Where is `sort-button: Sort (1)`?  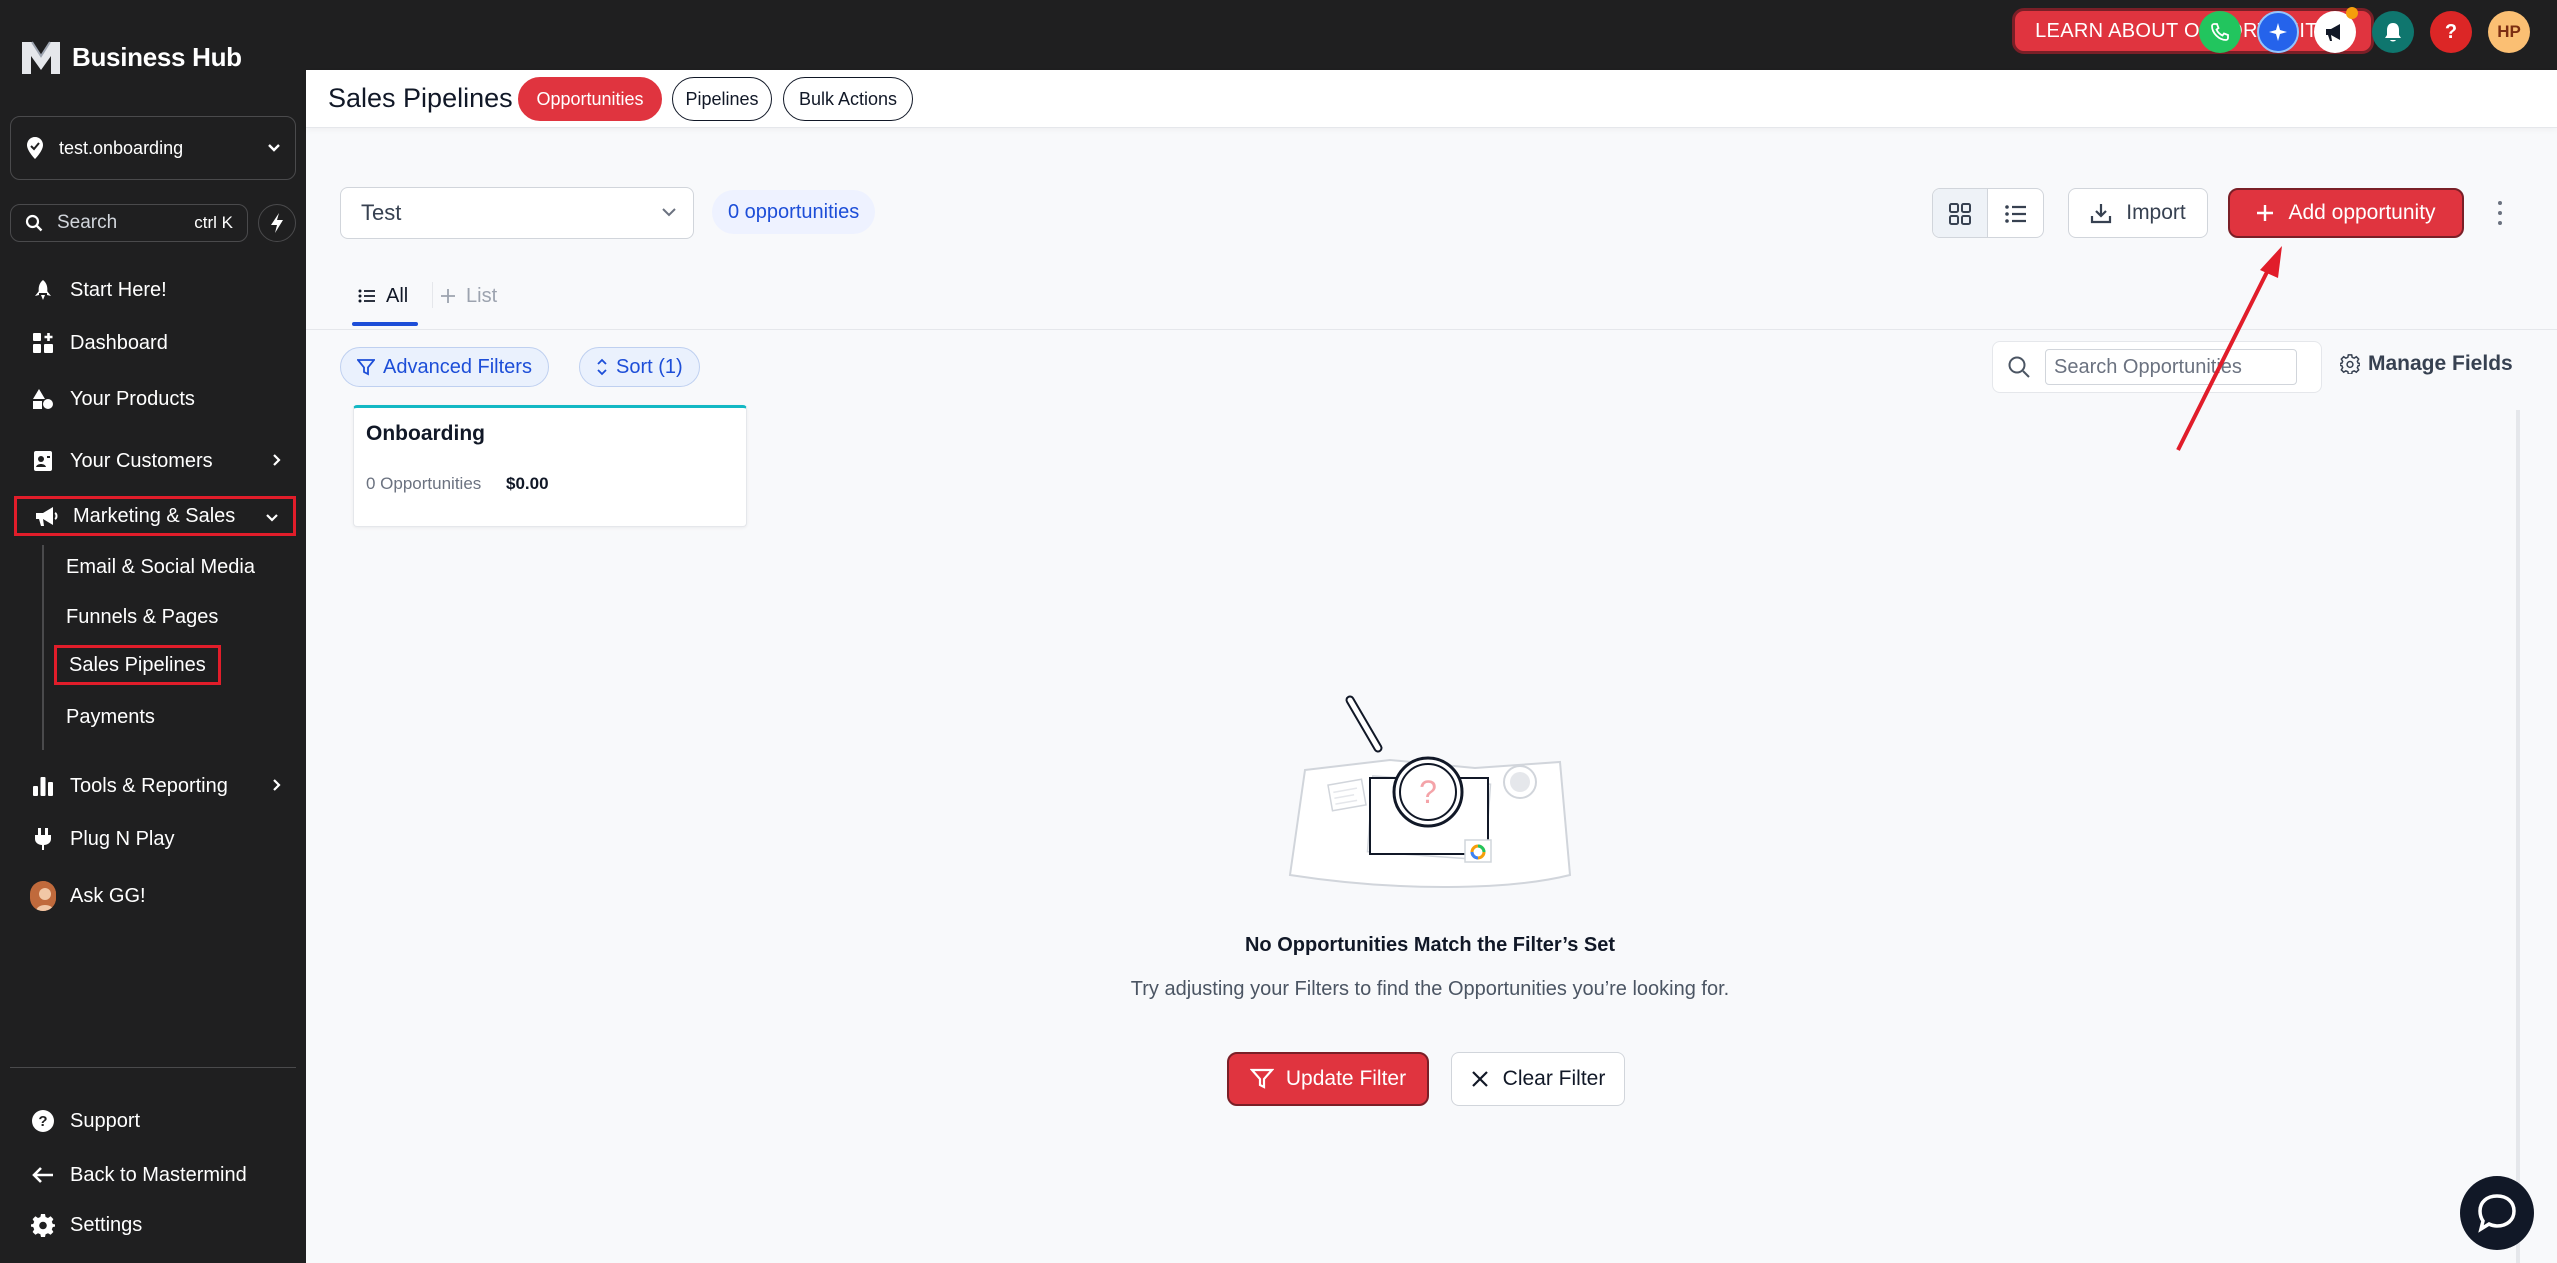
sort-button: Sort (1) is located at coordinates (639, 367).